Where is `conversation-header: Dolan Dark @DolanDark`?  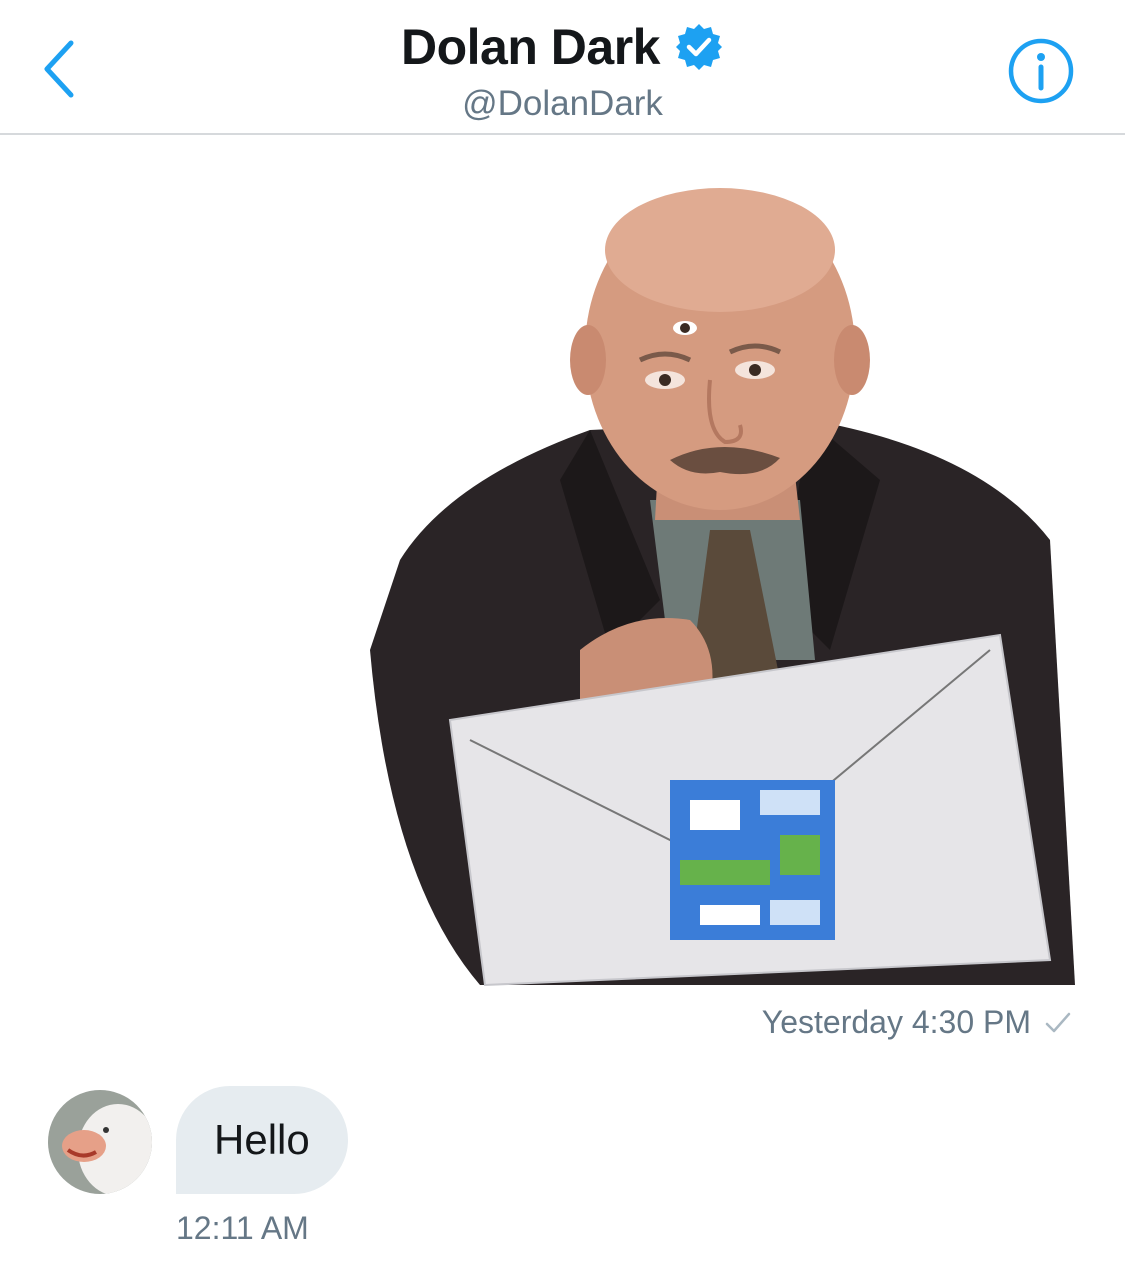
conversation-header: Dolan Dark @DolanDark is located at coordinates (562, 67).